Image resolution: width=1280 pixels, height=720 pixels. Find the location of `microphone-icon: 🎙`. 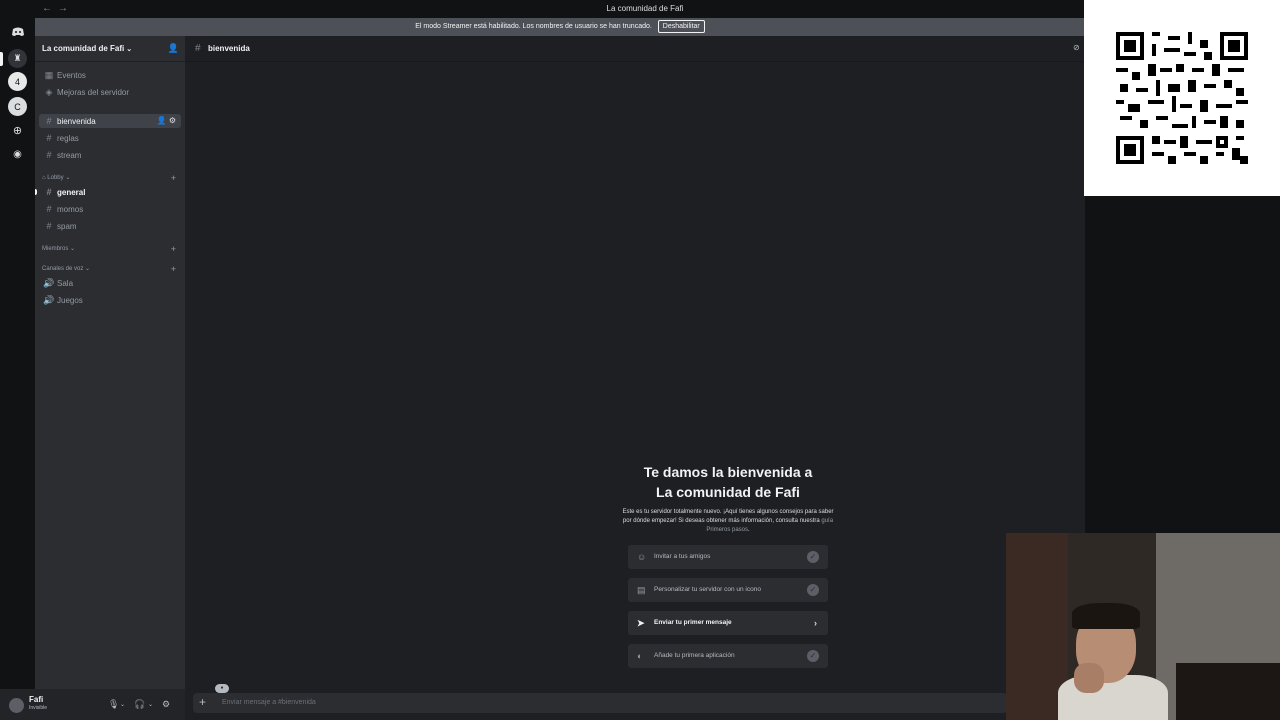

microphone-icon: 🎙 is located at coordinates (113, 704).